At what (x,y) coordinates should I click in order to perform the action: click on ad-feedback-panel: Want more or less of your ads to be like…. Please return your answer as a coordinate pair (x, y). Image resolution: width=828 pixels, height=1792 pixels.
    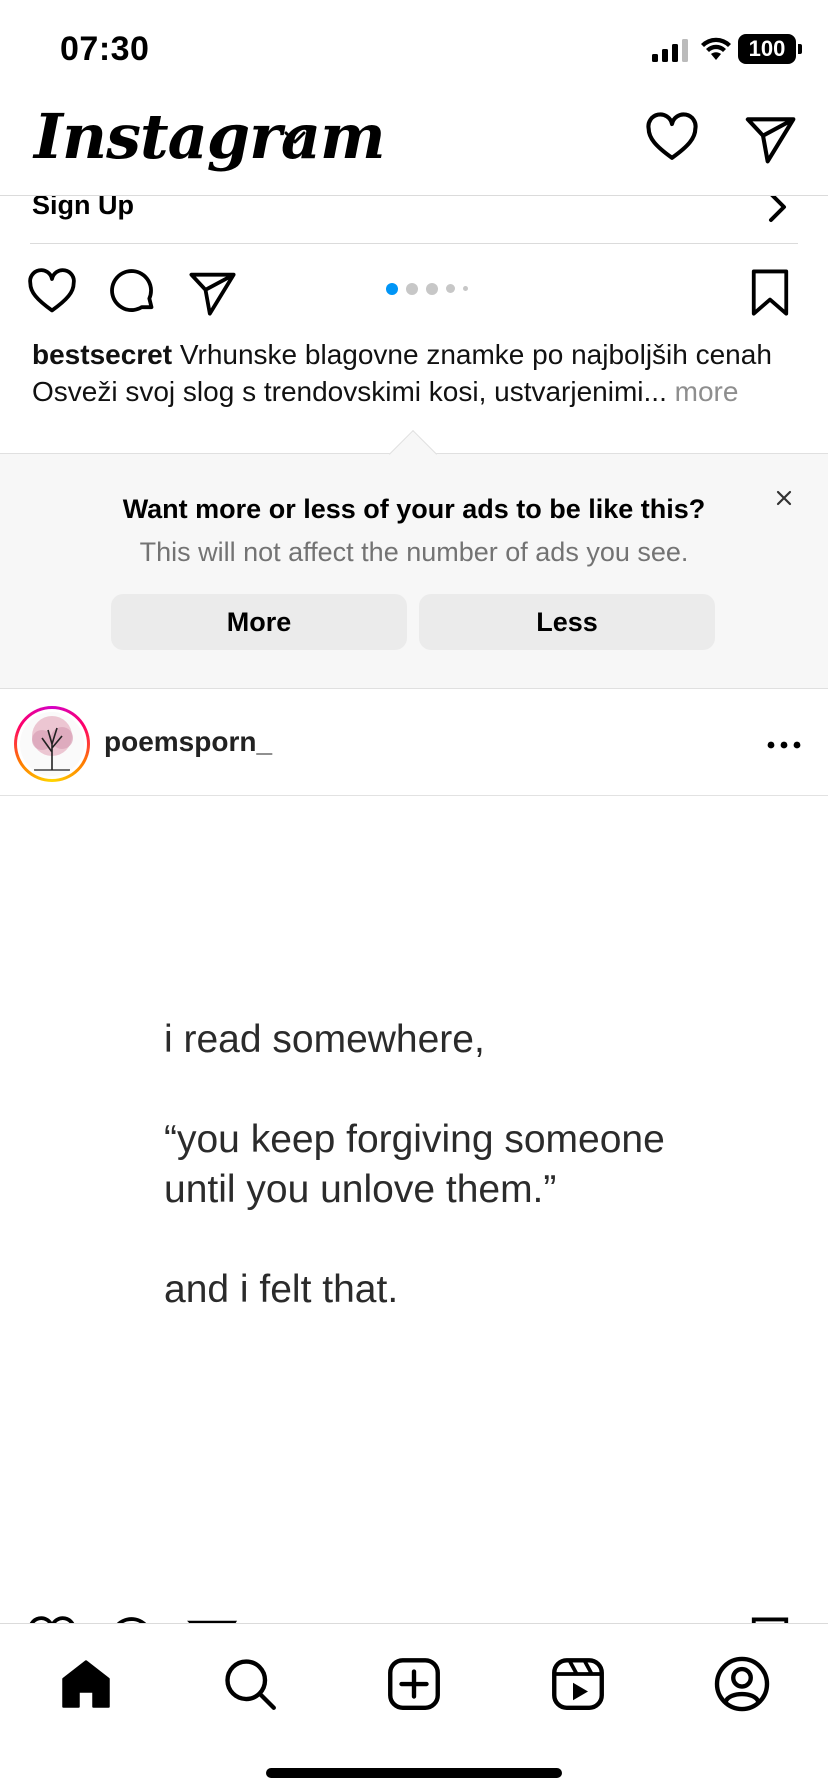
    Looking at the image, I should click on (414, 559).